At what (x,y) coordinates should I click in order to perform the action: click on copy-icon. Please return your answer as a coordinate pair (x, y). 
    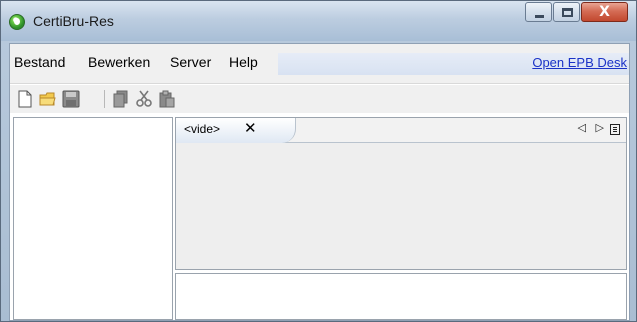
    Looking at the image, I should click on (121, 99).